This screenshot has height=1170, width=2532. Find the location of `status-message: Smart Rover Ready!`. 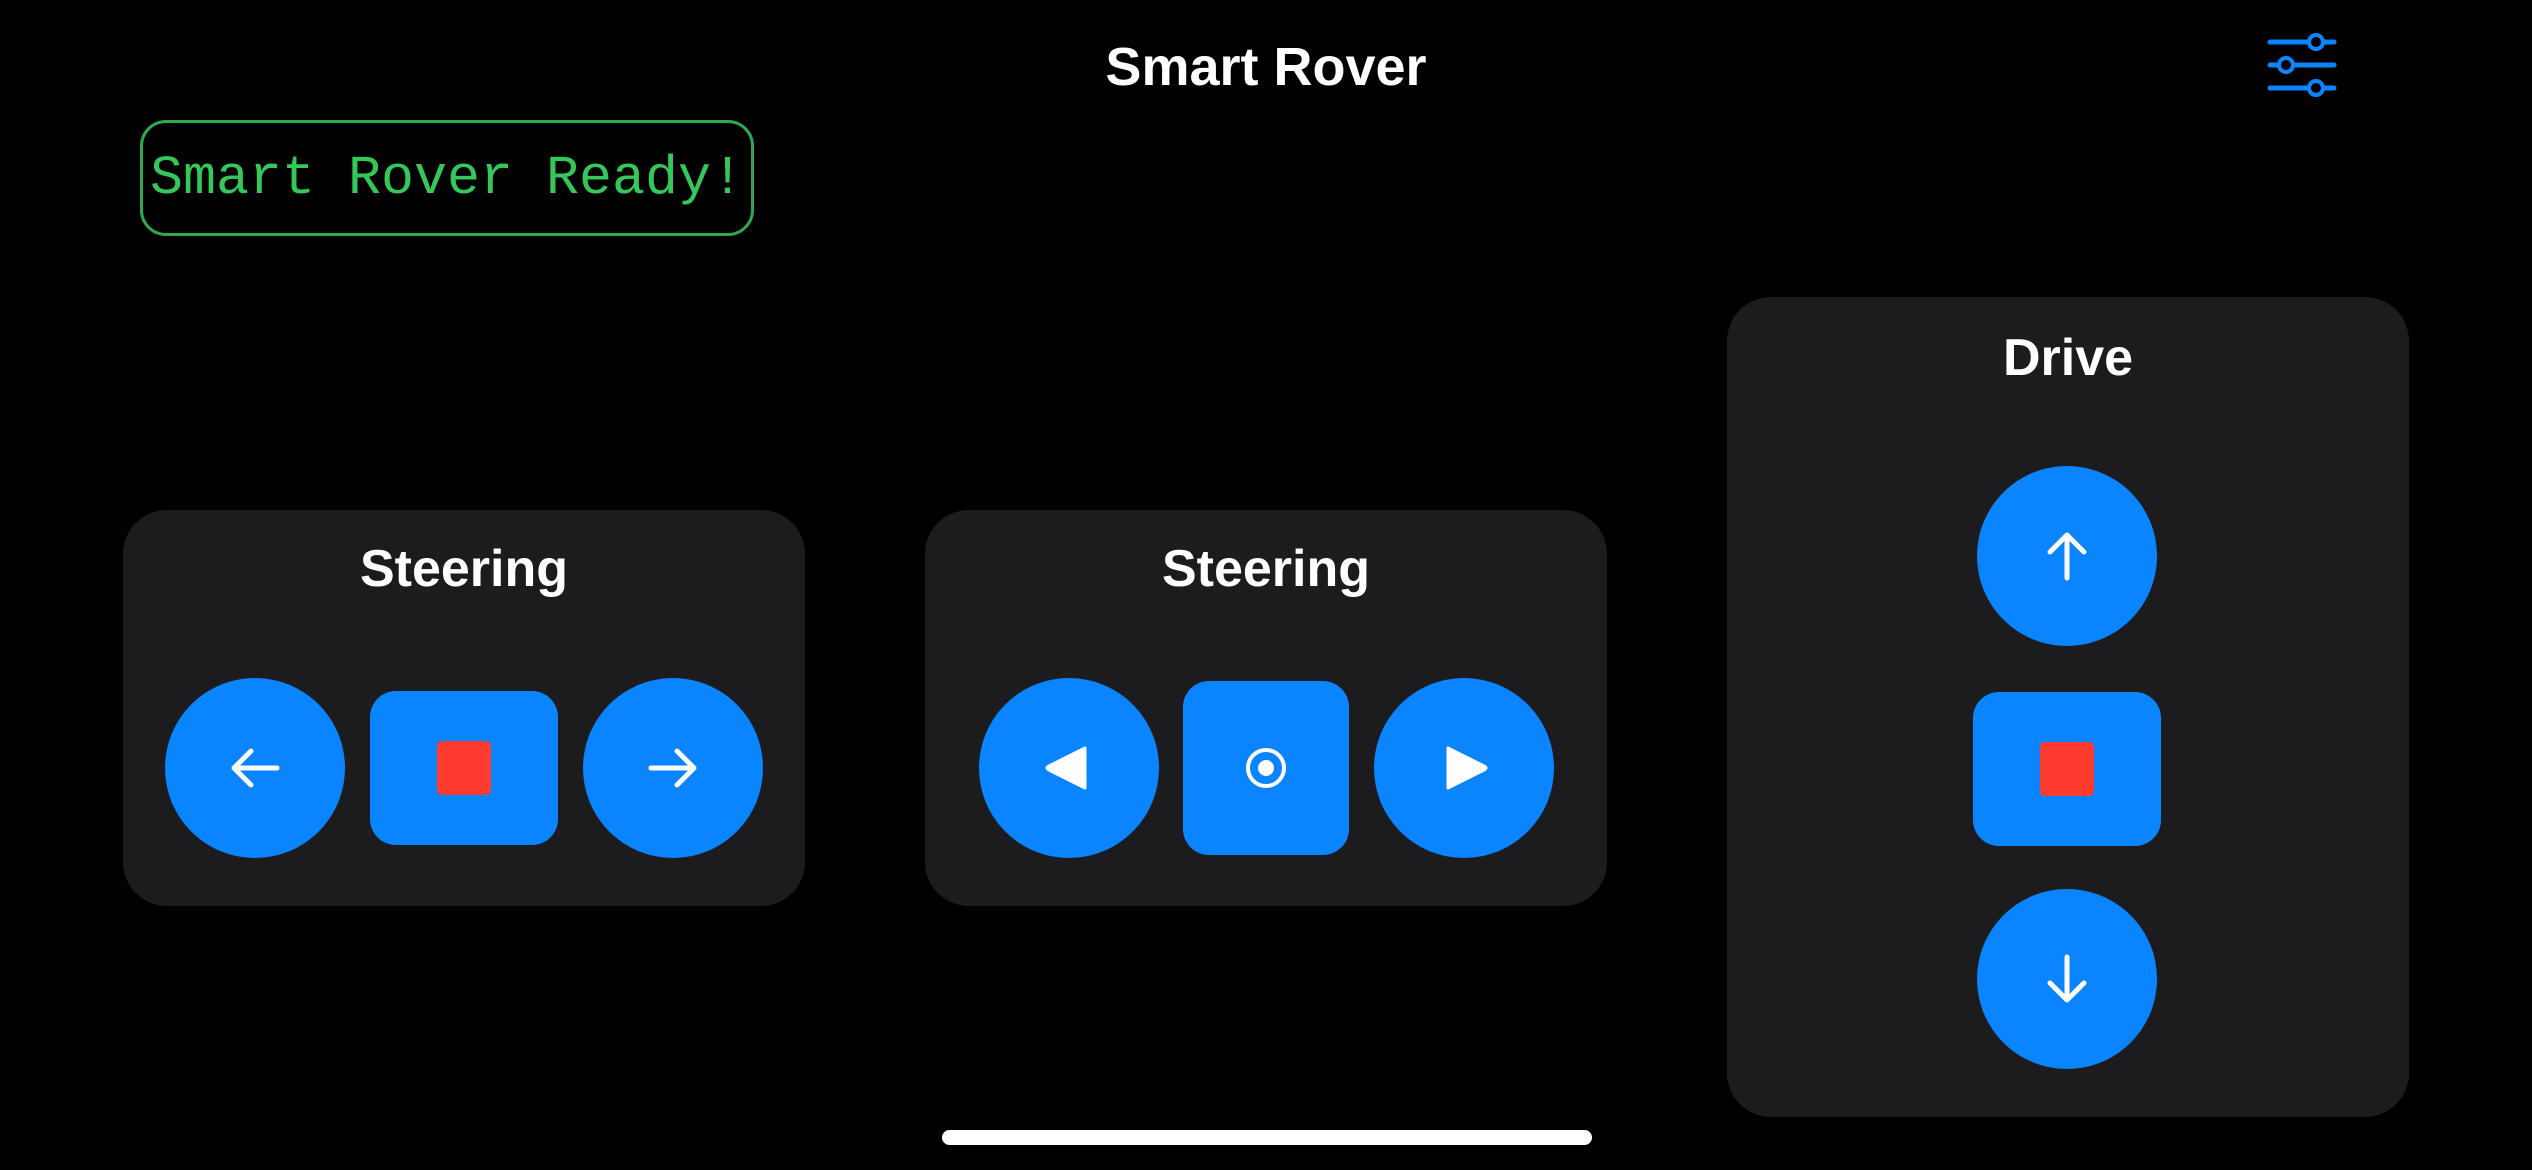

status-message: Smart Rover Ready! is located at coordinates (447, 178).